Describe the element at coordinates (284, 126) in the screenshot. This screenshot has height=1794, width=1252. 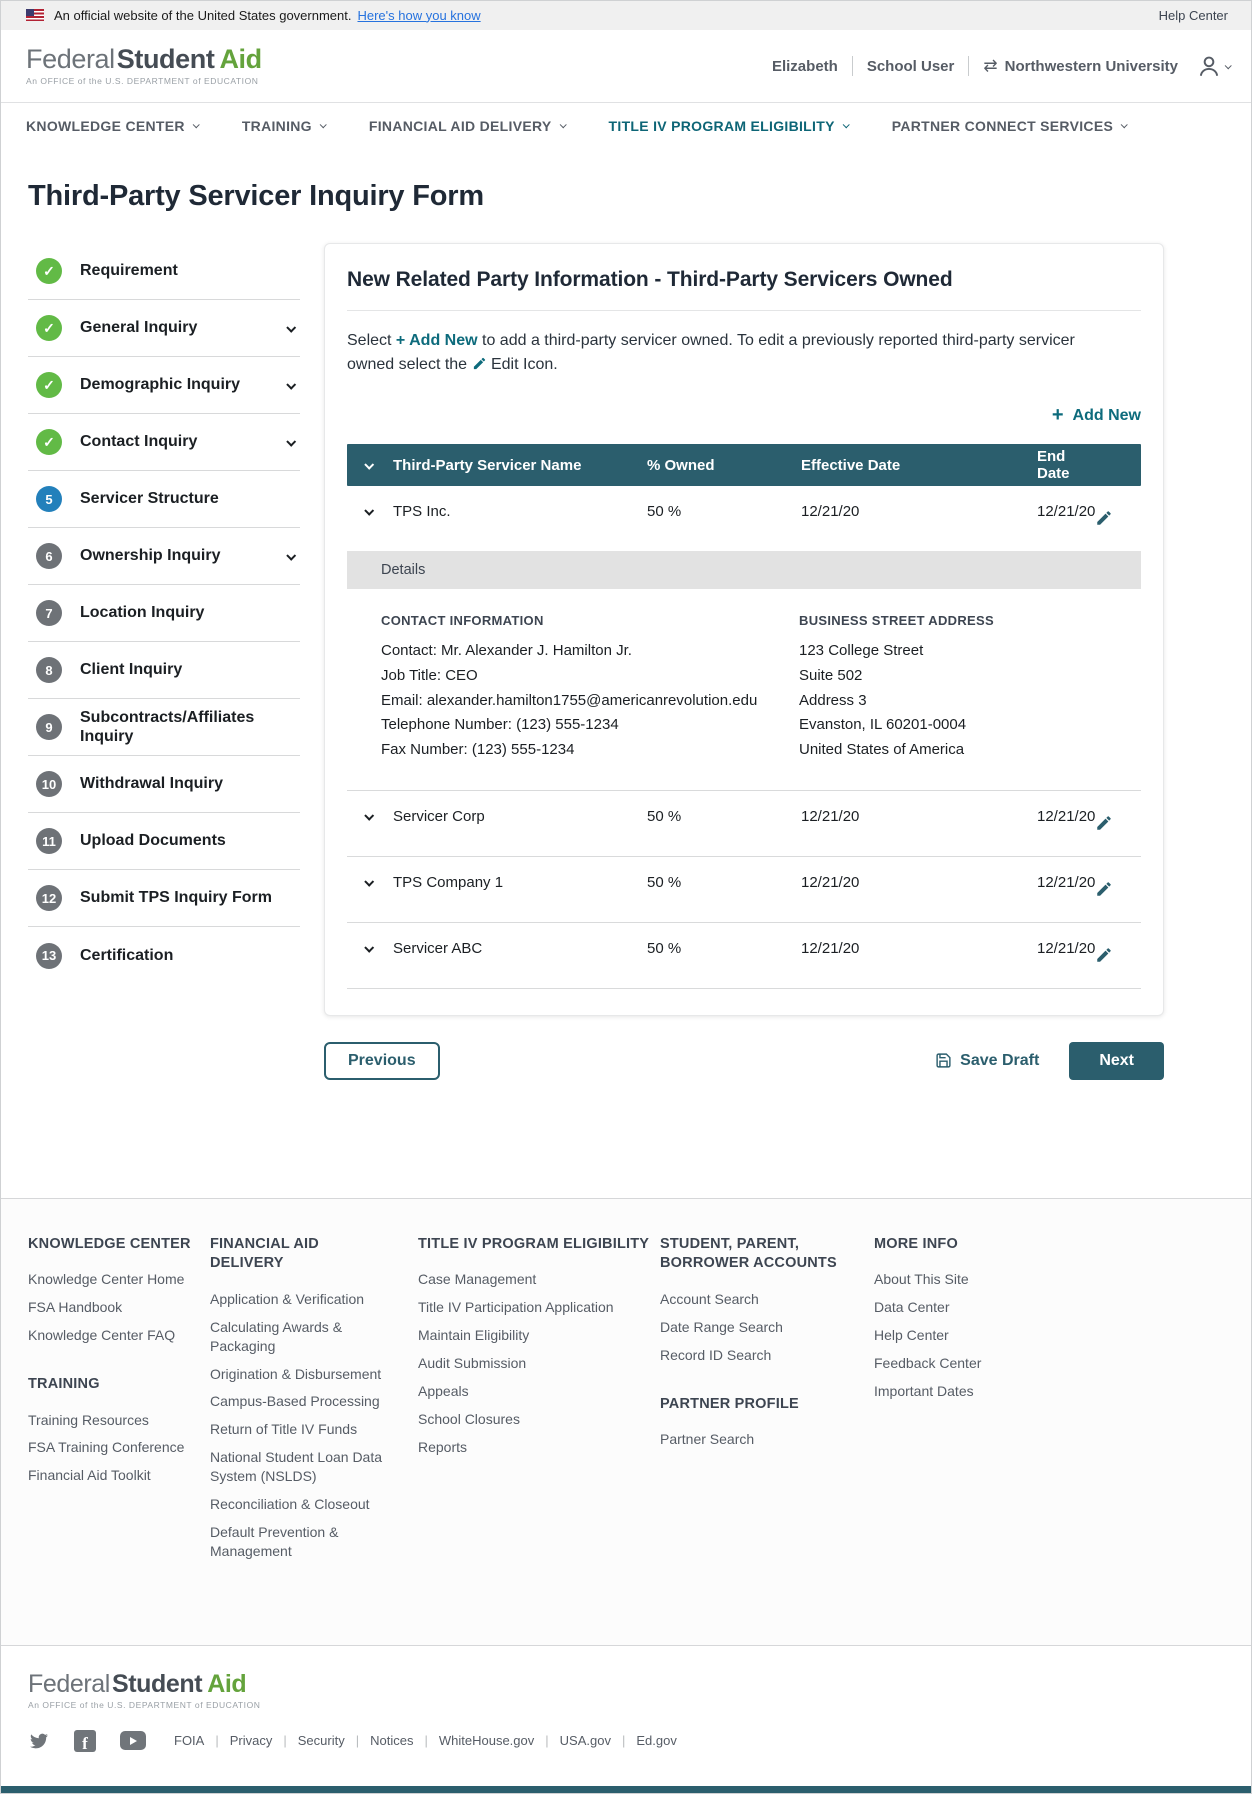
I see `nav-training: TRAINING` at that location.